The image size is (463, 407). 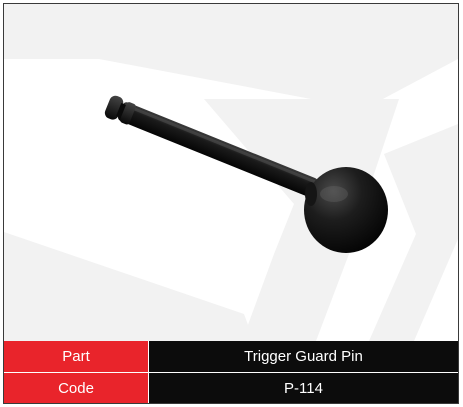 What do you see at coordinates (346, 210) in the screenshot?
I see `pin-head` at bounding box center [346, 210].